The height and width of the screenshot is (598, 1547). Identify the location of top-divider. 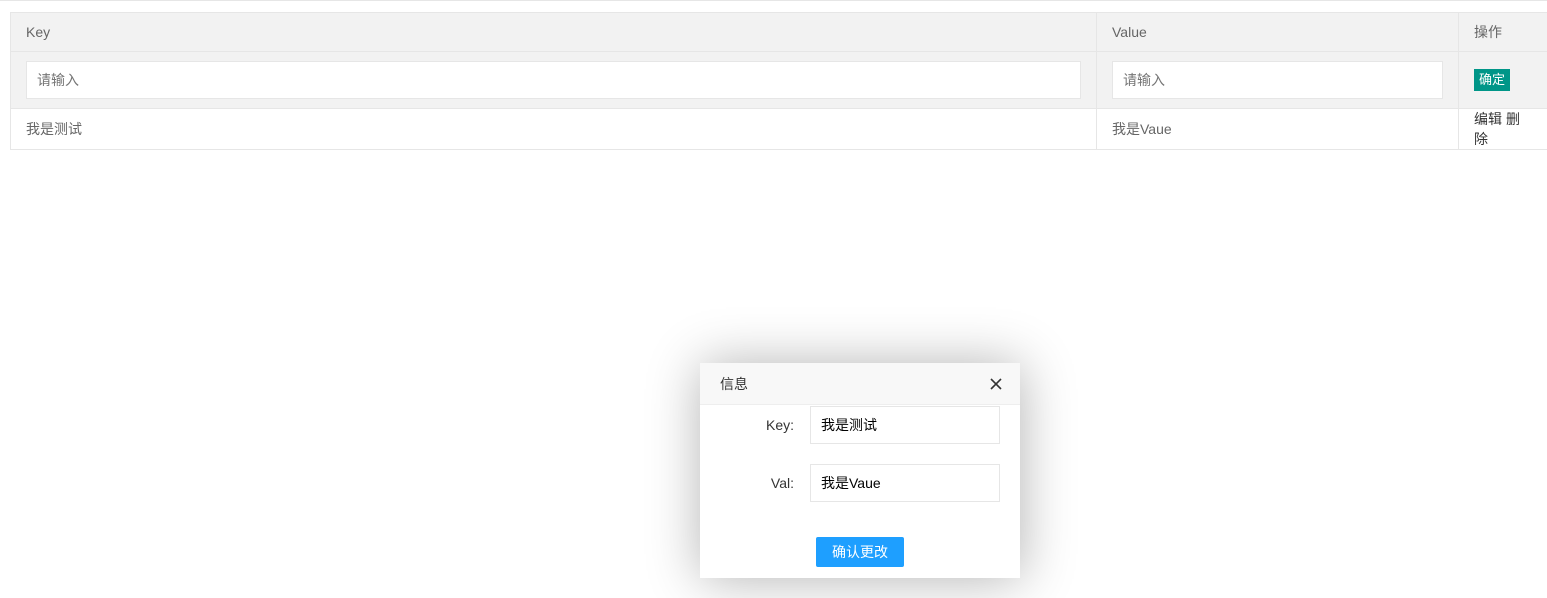
(773, 1).